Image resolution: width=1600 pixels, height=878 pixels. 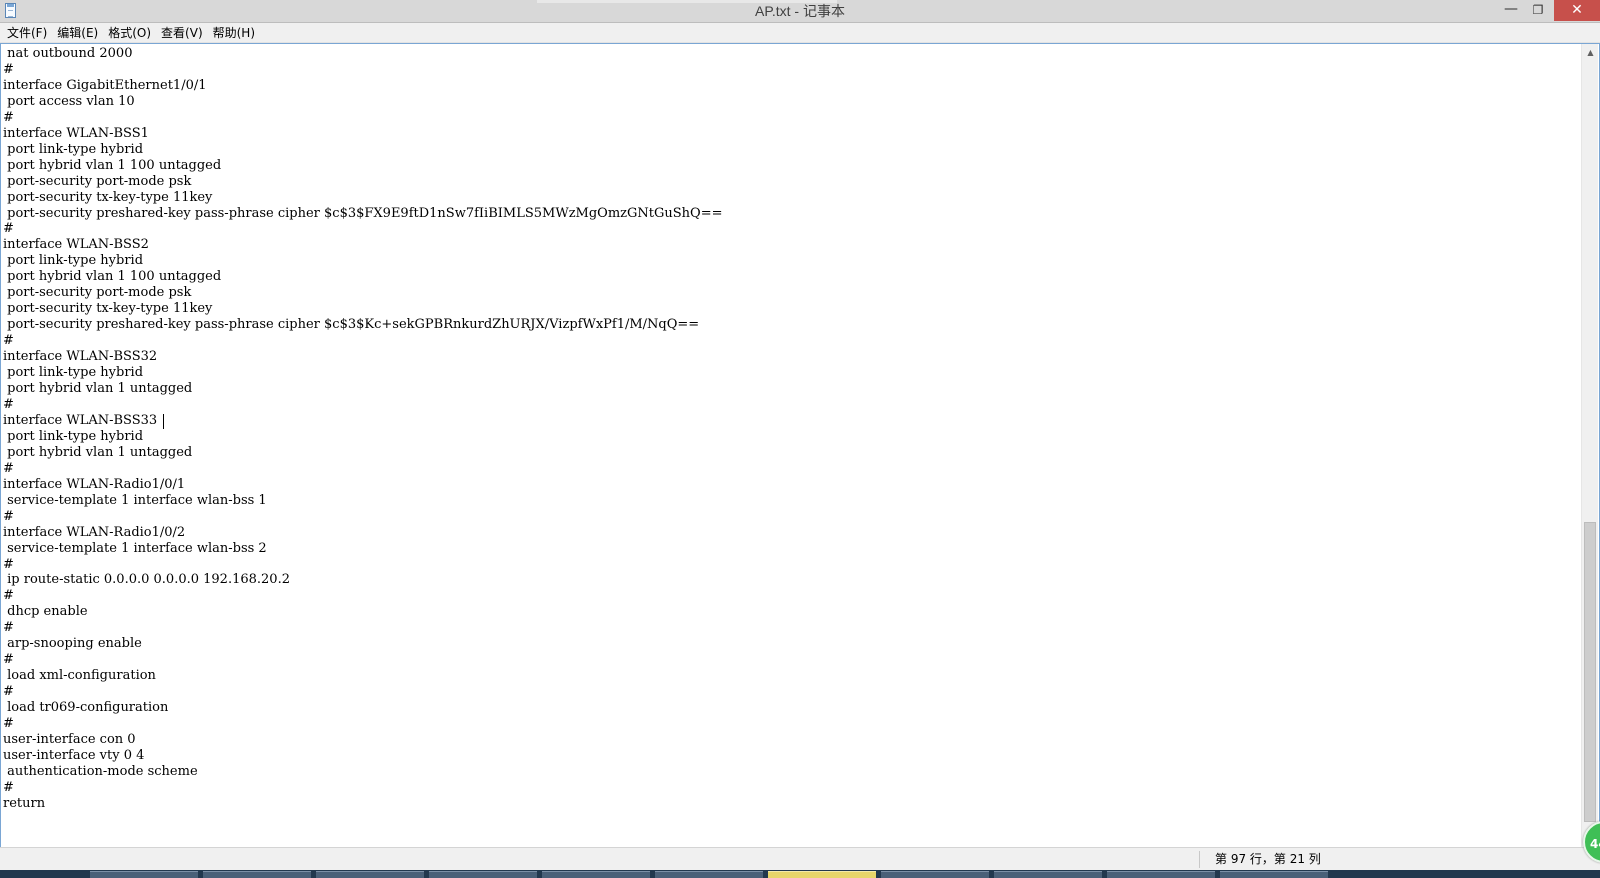 I want to click on status-divider, so click(x=1199, y=859).